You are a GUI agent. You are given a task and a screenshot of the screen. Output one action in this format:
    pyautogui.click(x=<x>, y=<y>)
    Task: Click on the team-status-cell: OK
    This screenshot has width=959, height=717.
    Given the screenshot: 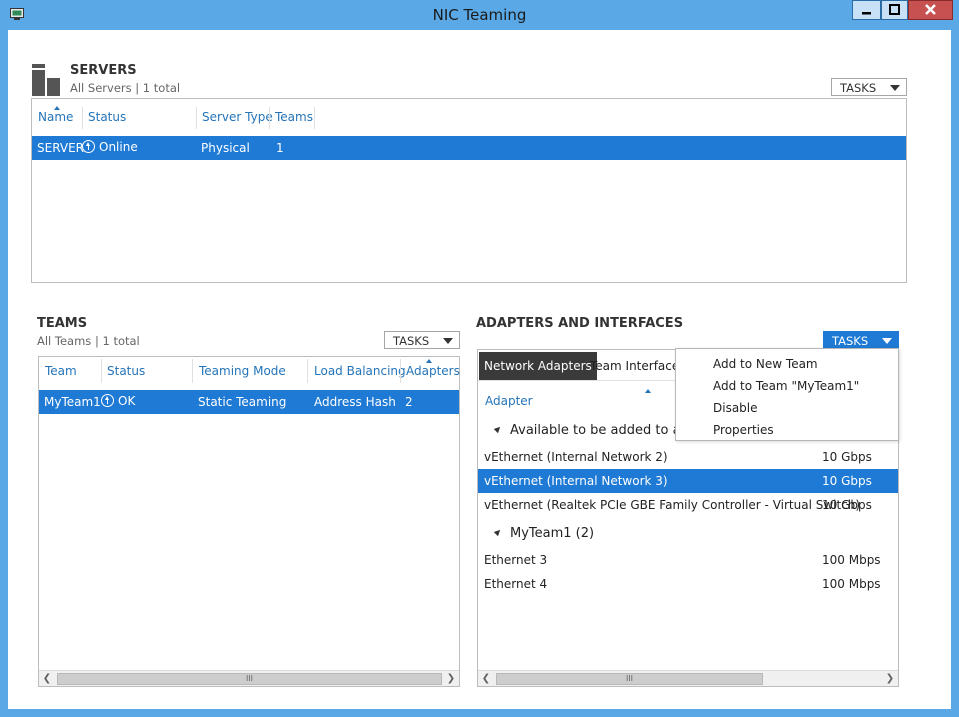 What is the action you would take?
    pyautogui.click(x=118, y=401)
    